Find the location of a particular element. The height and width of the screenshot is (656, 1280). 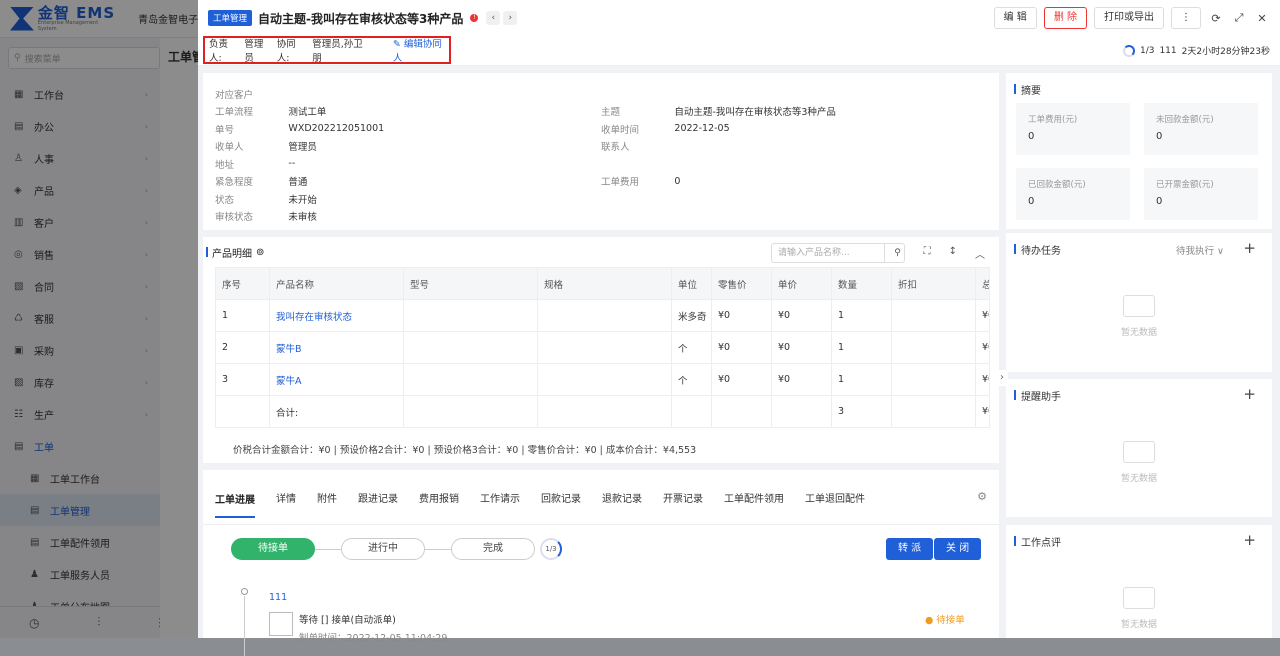

tab-item: 工单退回配件 is located at coordinates (835, 497).